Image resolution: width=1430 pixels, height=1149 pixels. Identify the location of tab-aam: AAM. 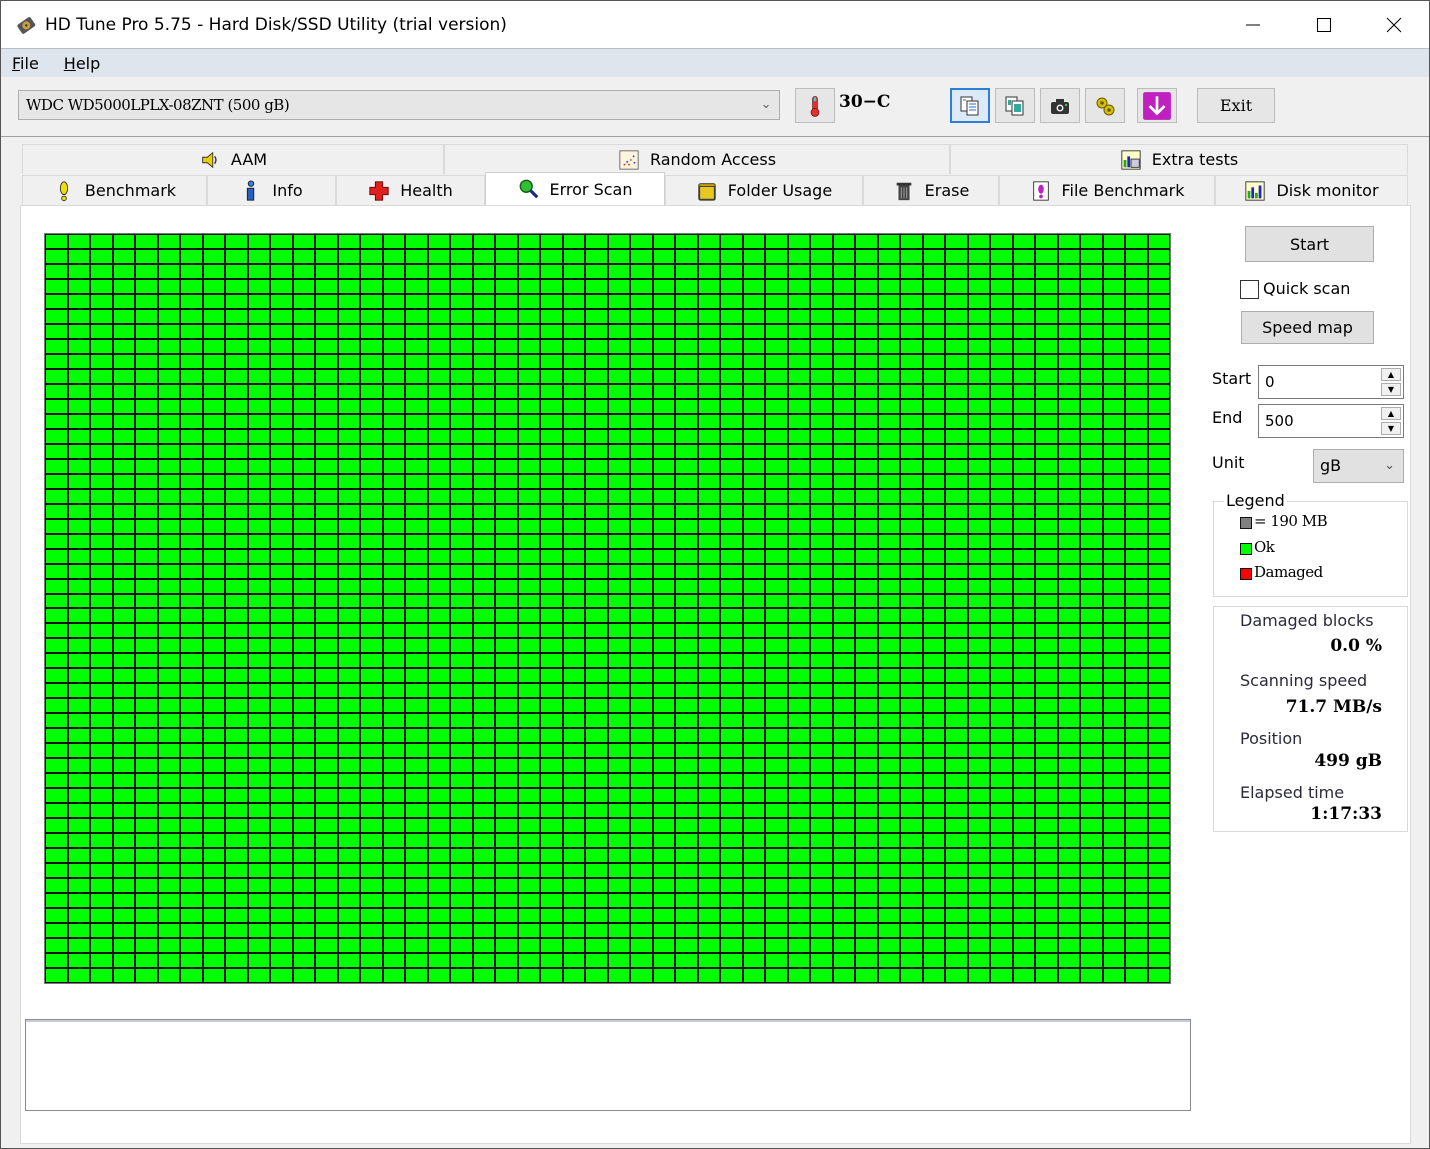
(233, 159).